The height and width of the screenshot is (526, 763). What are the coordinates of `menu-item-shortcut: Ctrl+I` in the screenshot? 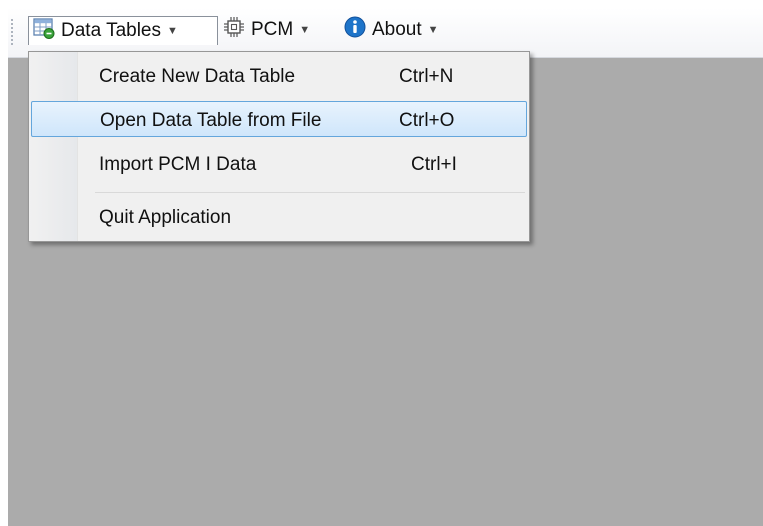 It's located at (434, 164).